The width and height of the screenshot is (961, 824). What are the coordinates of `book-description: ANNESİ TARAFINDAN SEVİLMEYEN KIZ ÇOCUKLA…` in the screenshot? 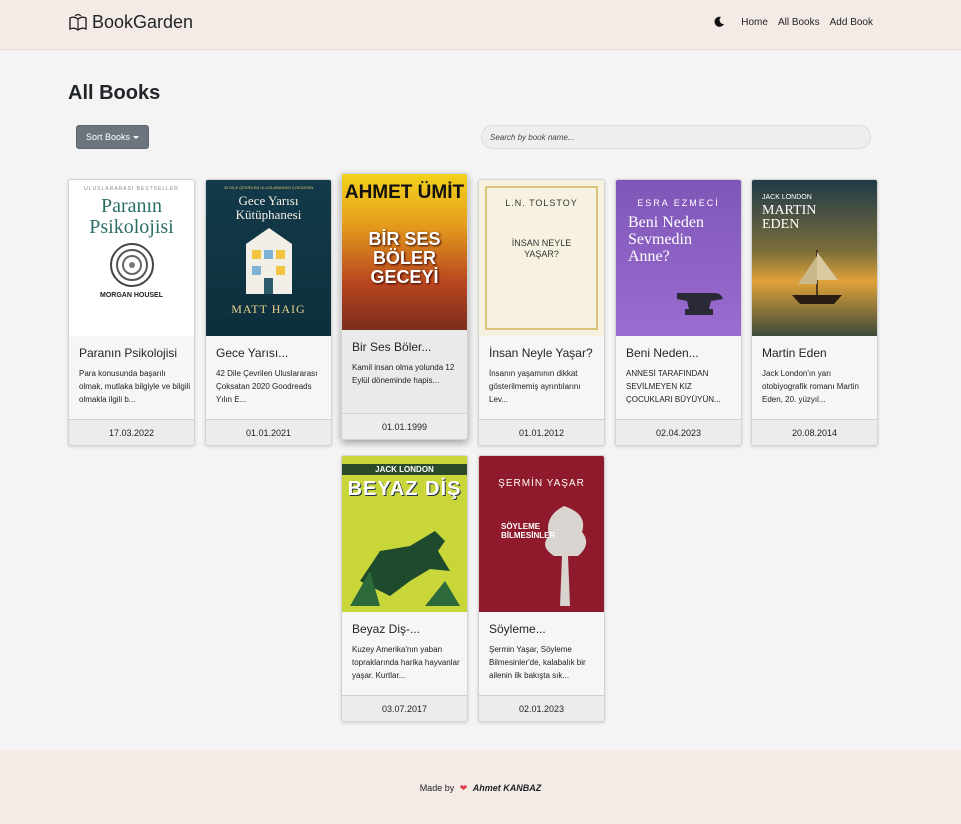 It's located at (673, 386).